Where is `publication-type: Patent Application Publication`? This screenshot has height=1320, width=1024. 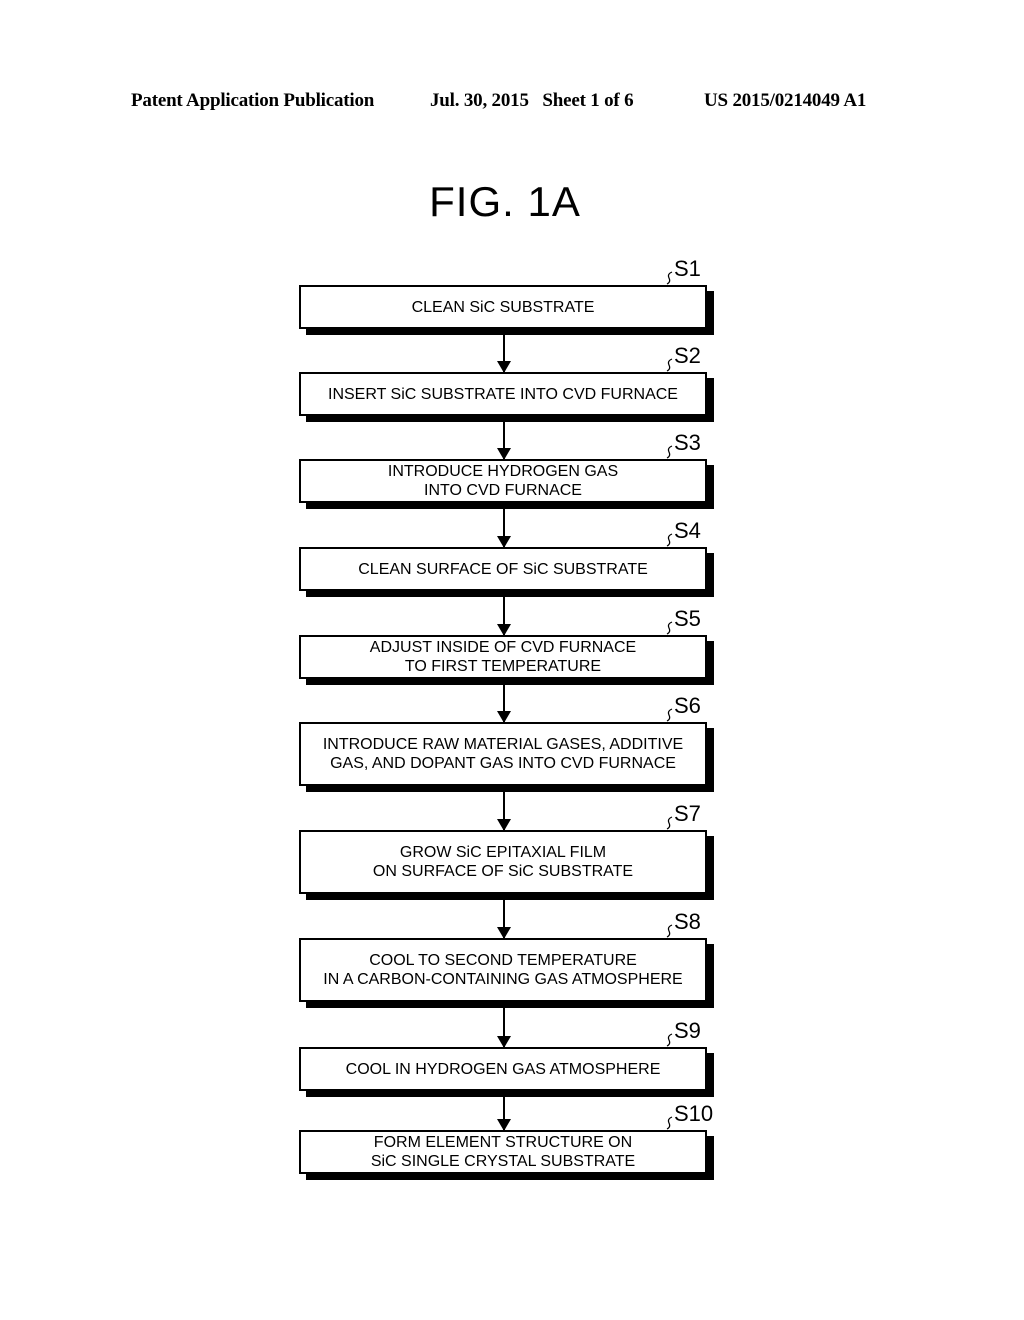
publication-type: Patent Application Publication is located at coordinates (253, 100).